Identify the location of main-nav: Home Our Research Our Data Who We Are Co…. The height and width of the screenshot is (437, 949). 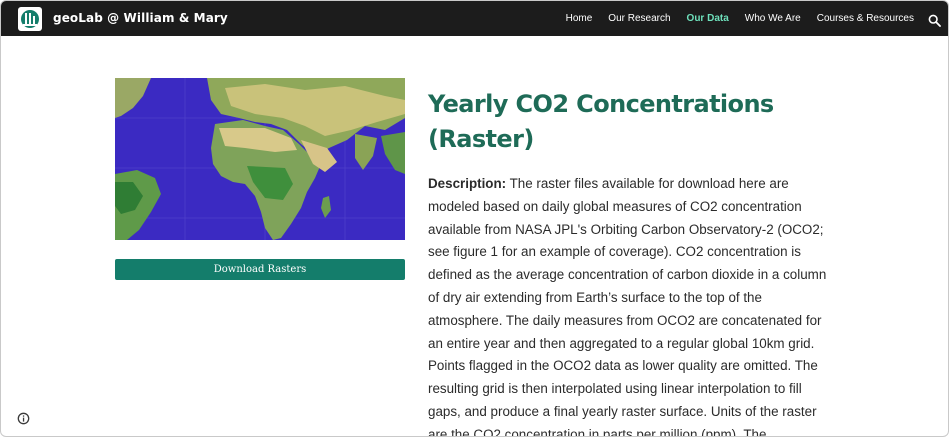
(732, 18).